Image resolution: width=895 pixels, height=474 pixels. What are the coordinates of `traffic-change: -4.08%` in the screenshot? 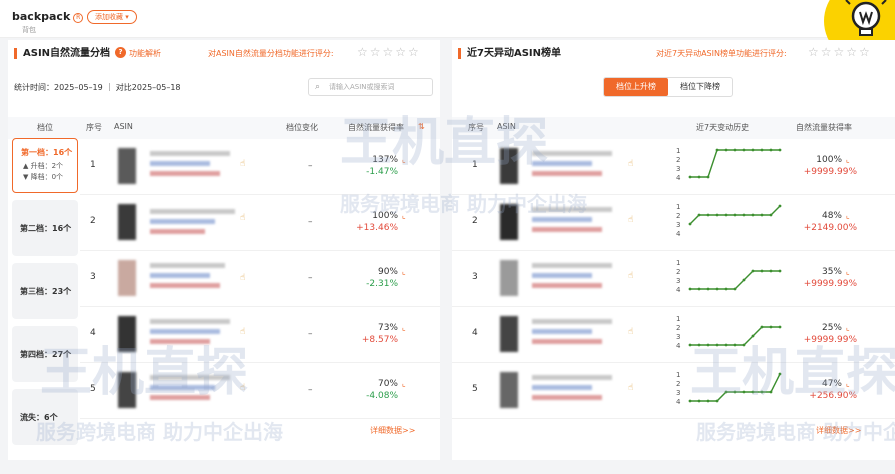 It's located at (382, 396).